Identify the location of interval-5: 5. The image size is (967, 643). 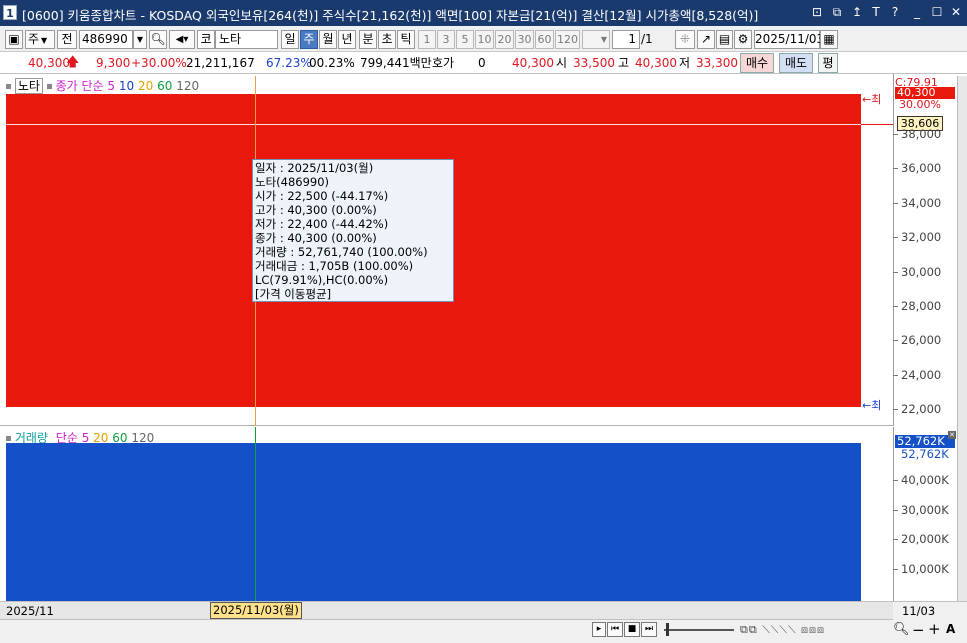
(465, 39).